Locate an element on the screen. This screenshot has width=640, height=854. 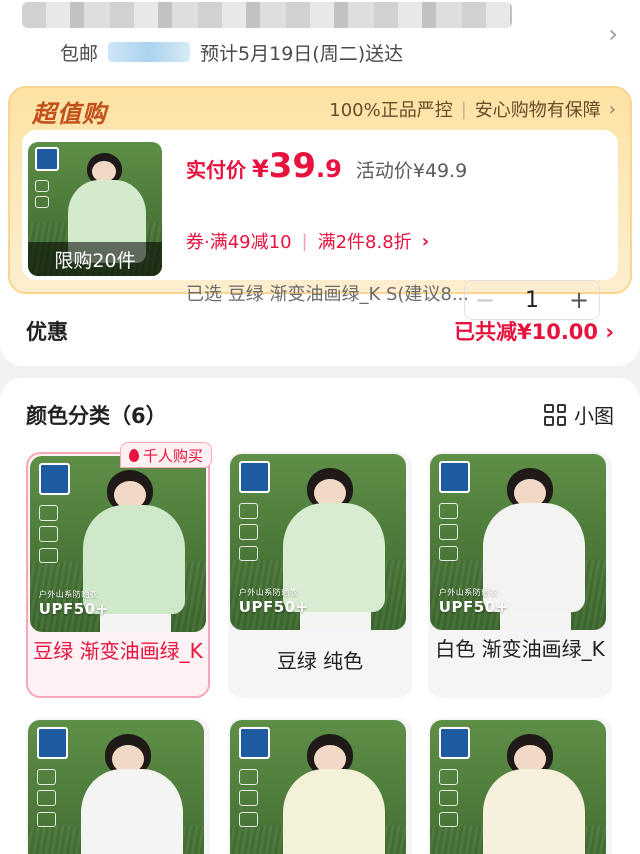
purchase-limit-tag: 限购20件 is located at coordinates (95, 259).